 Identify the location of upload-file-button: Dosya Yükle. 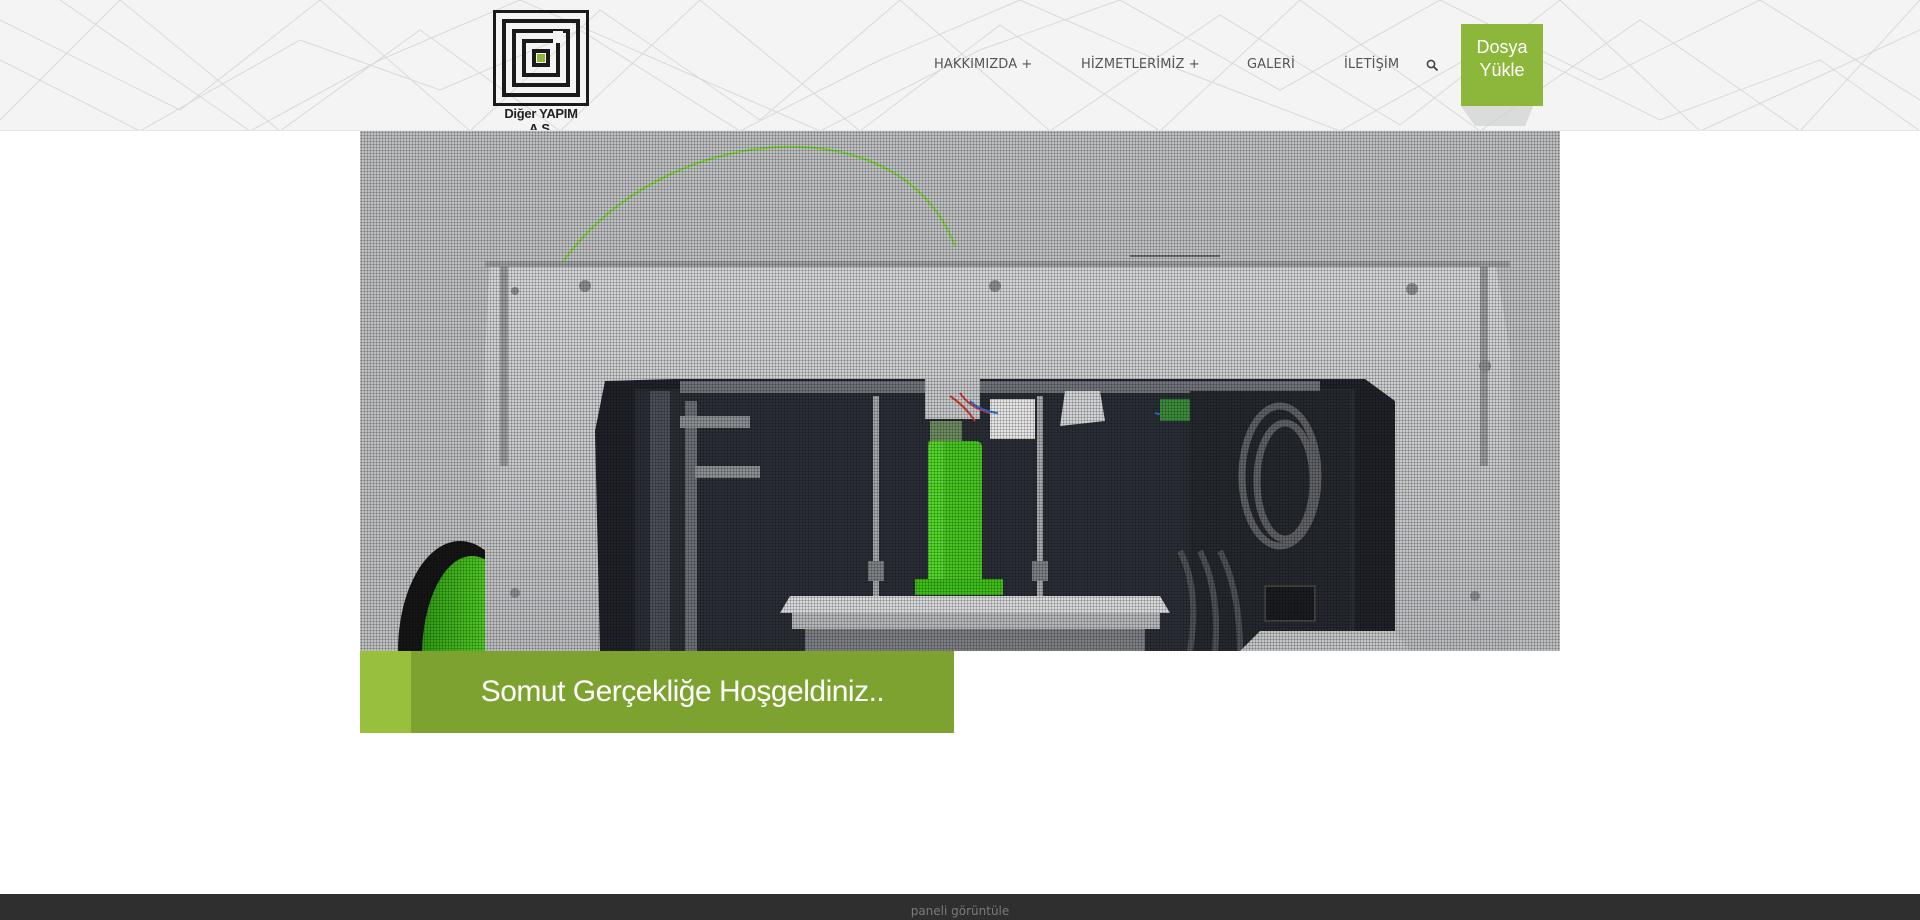
(1502, 65).